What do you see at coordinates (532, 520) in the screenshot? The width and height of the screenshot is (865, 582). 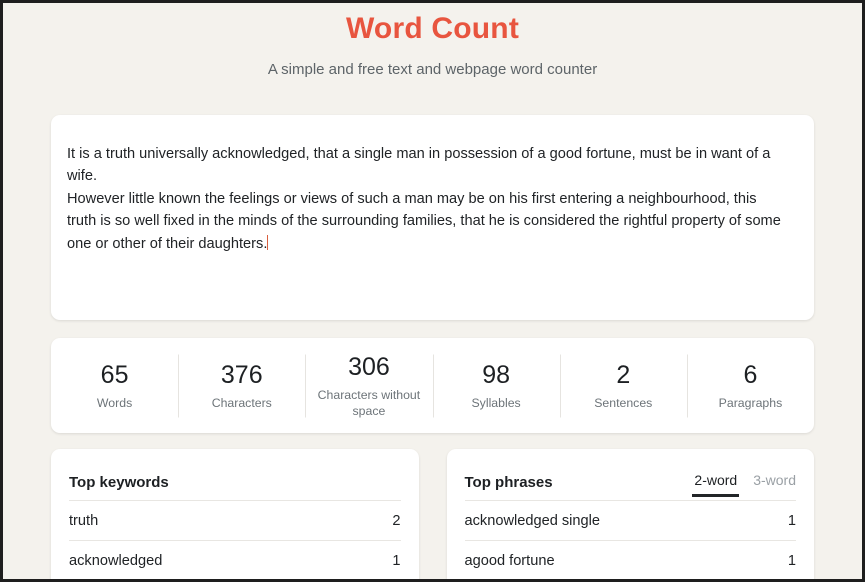 I see `phrase-term: acknowledged single` at bounding box center [532, 520].